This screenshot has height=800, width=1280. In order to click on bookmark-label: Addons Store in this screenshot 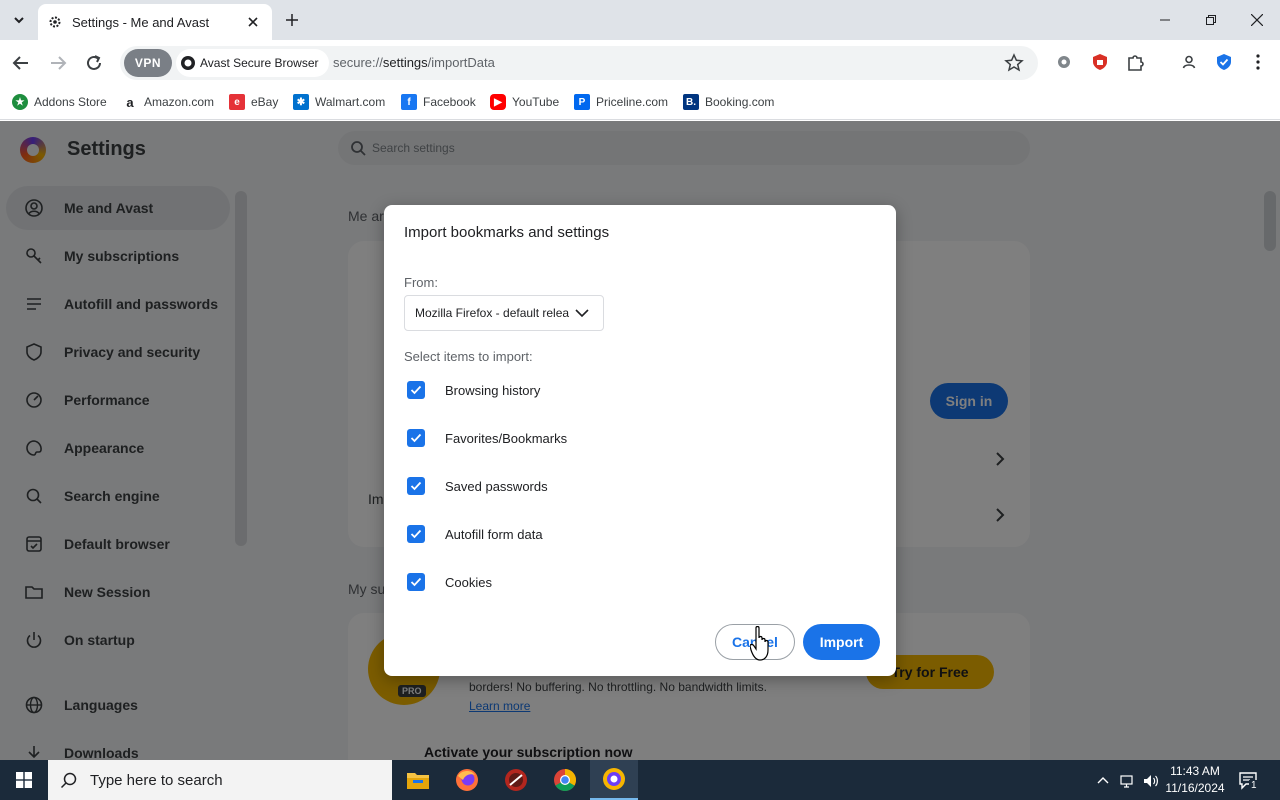, I will do `click(70, 102)`.